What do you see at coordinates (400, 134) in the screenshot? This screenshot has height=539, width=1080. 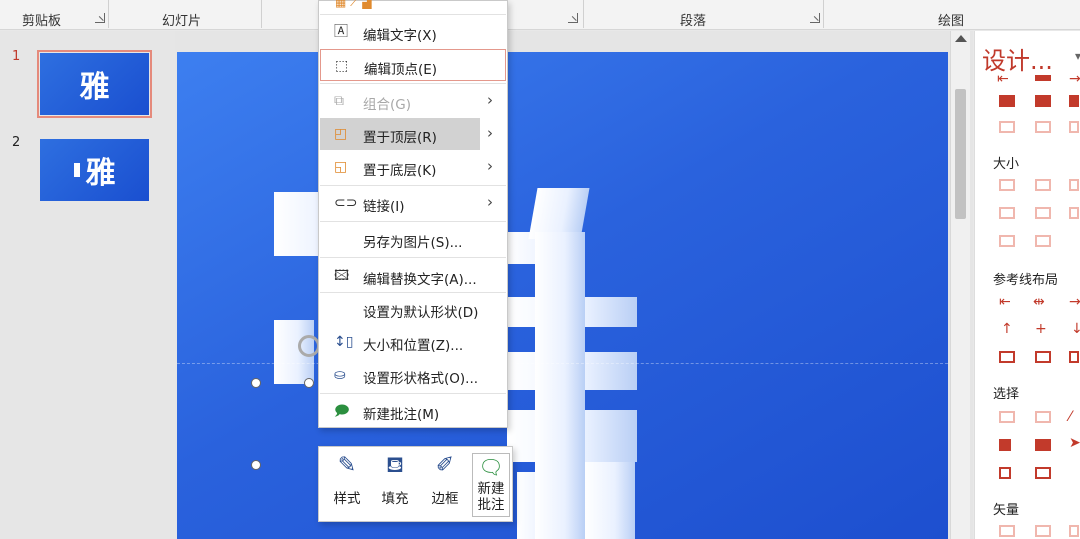 I see `menu-item-bring-to-front: ◰ 置于顶层(R)` at bounding box center [400, 134].